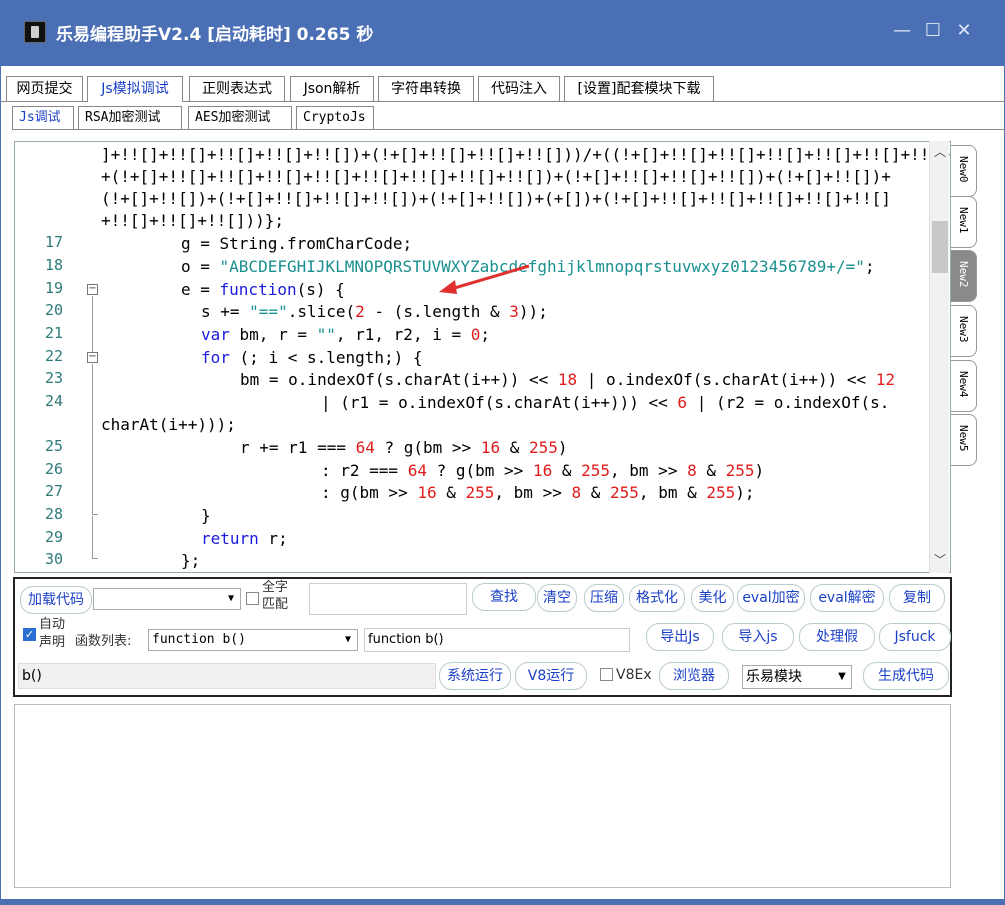 This screenshot has height=905, width=1005. I want to click on line-number: 19, so click(53, 288).